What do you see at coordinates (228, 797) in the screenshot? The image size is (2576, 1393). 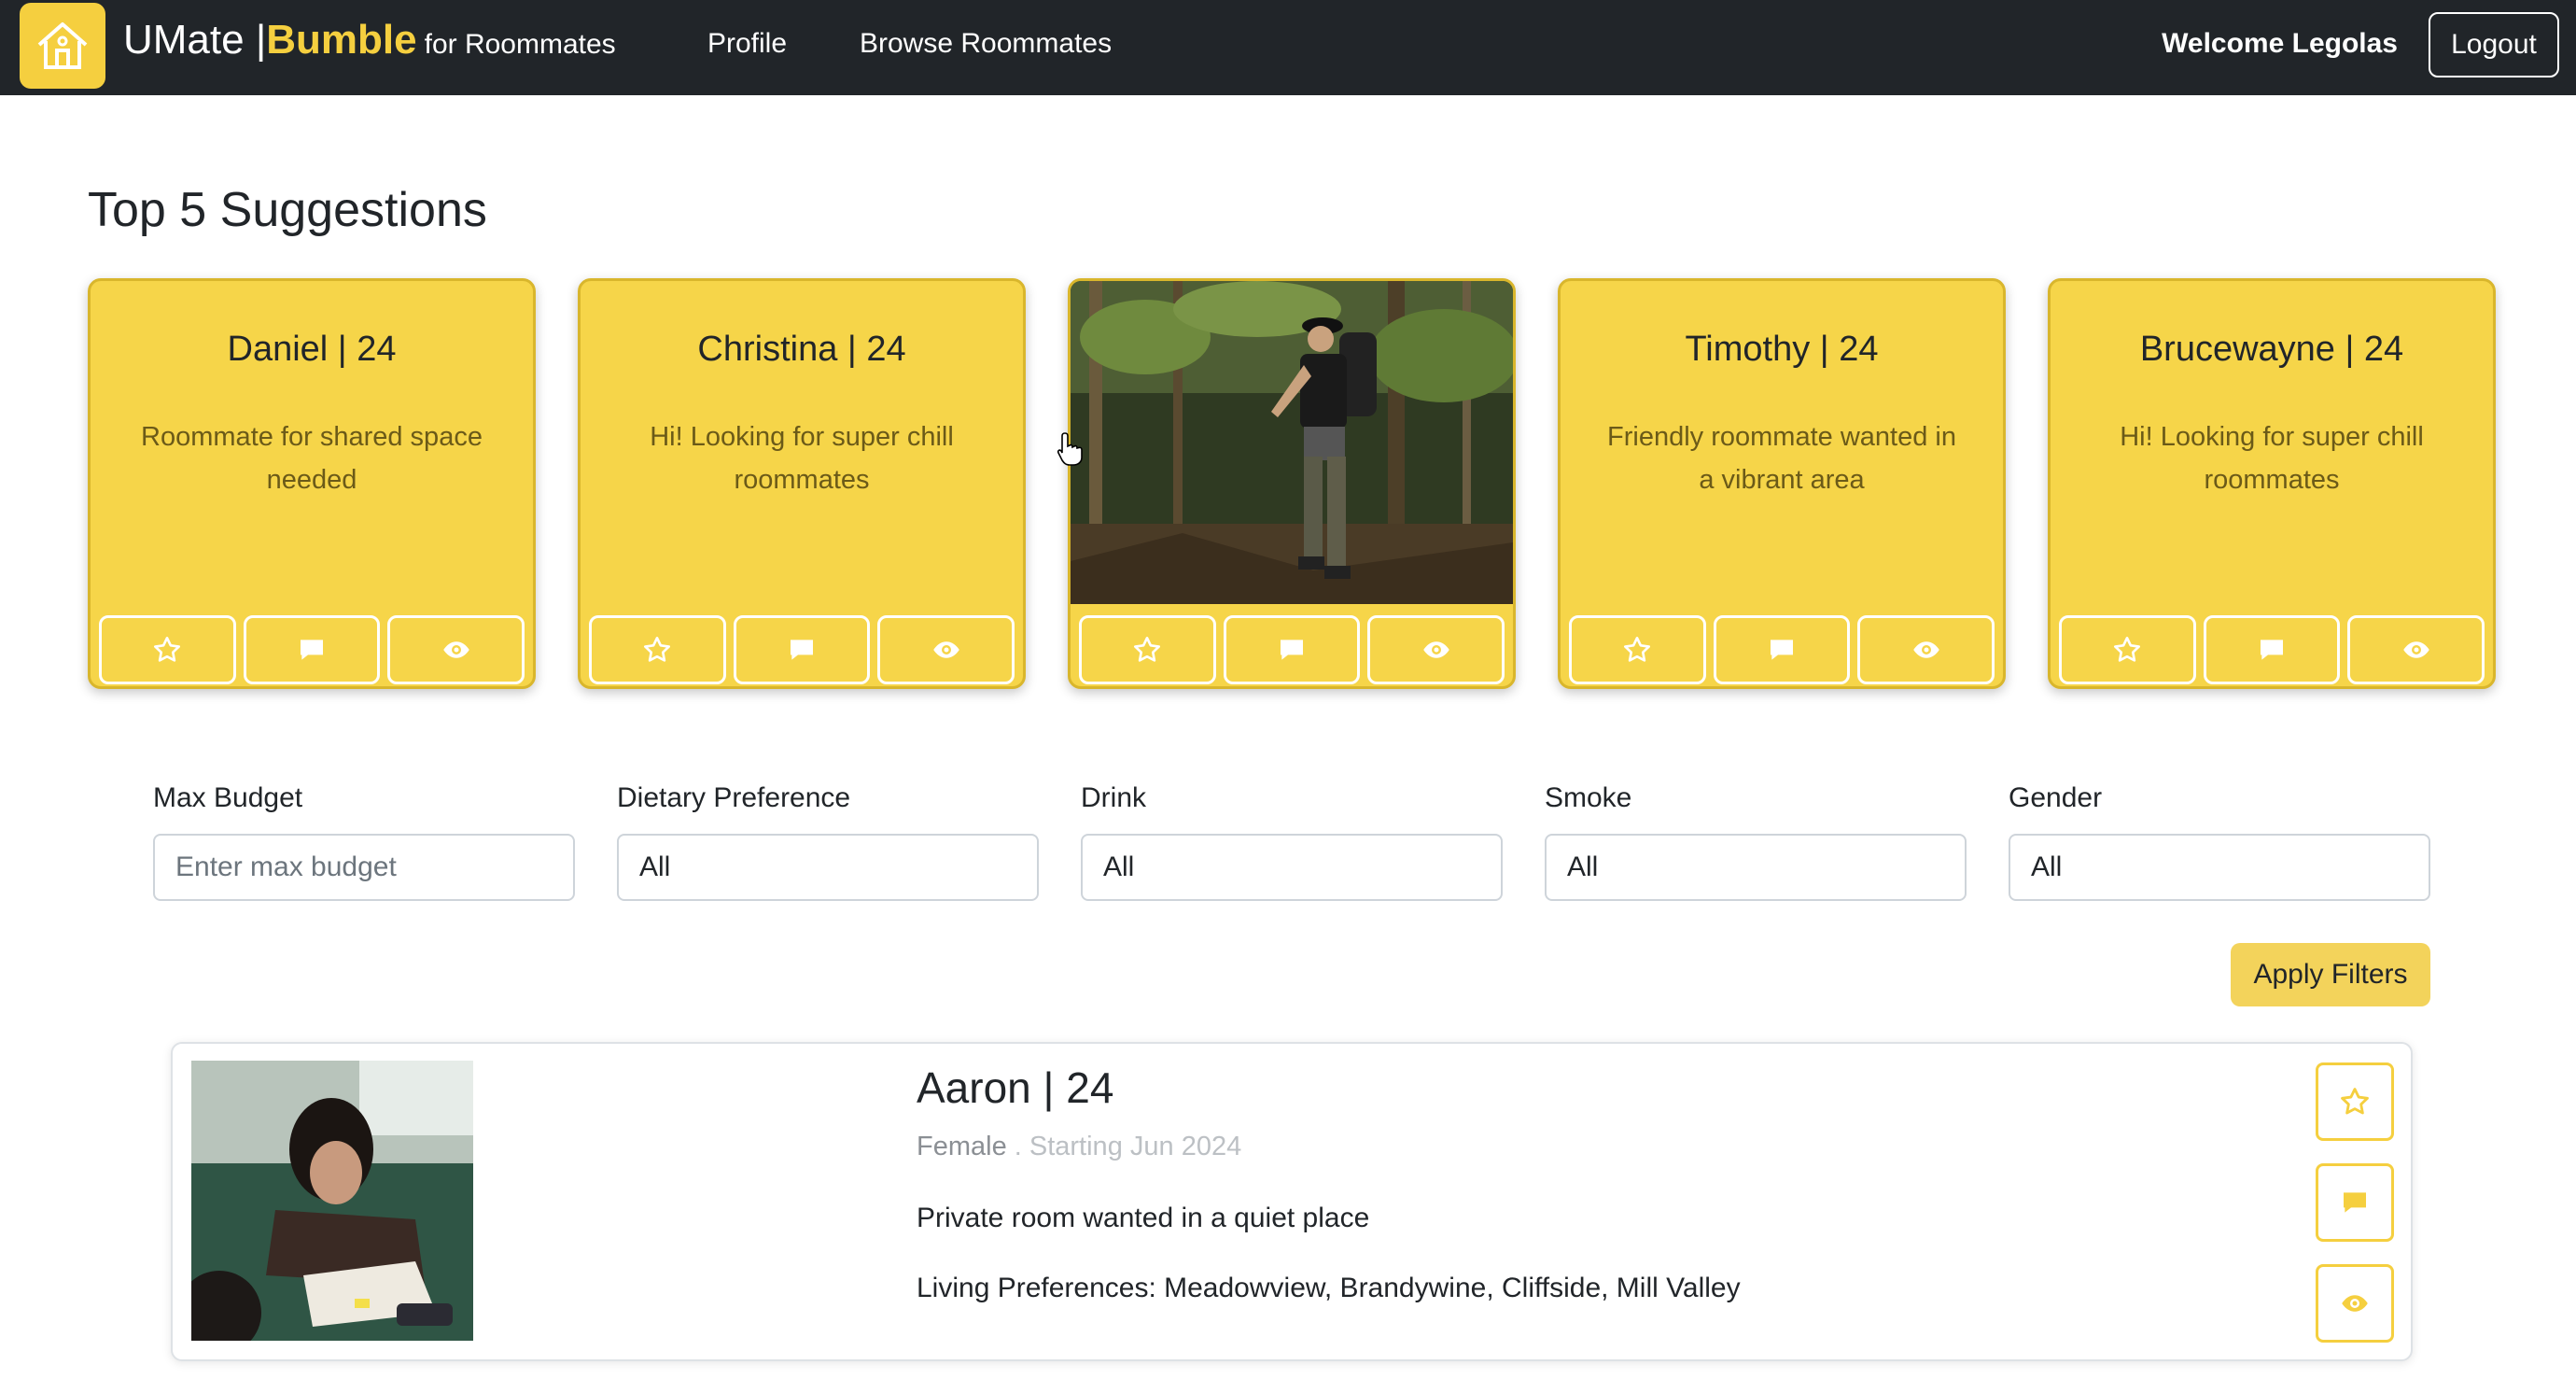 I see `max-budget-label: Max Budget` at bounding box center [228, 797].